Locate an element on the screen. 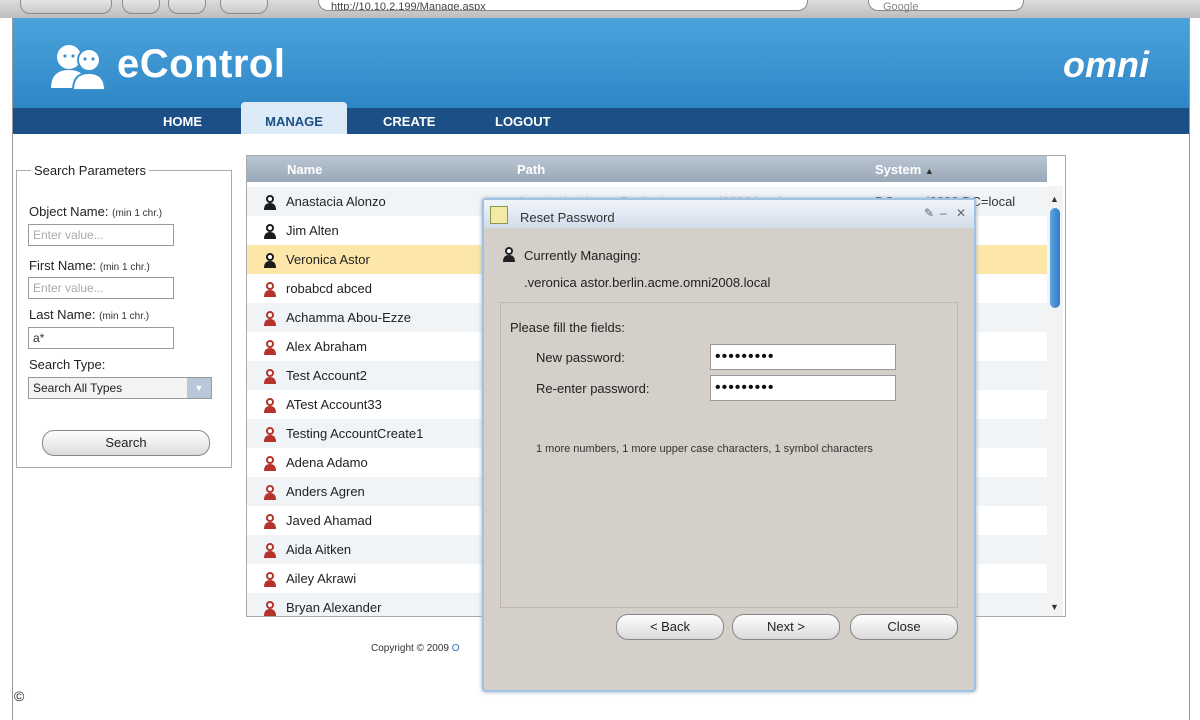  row-name: Veronica Astor is located at coordinates (328, 259).